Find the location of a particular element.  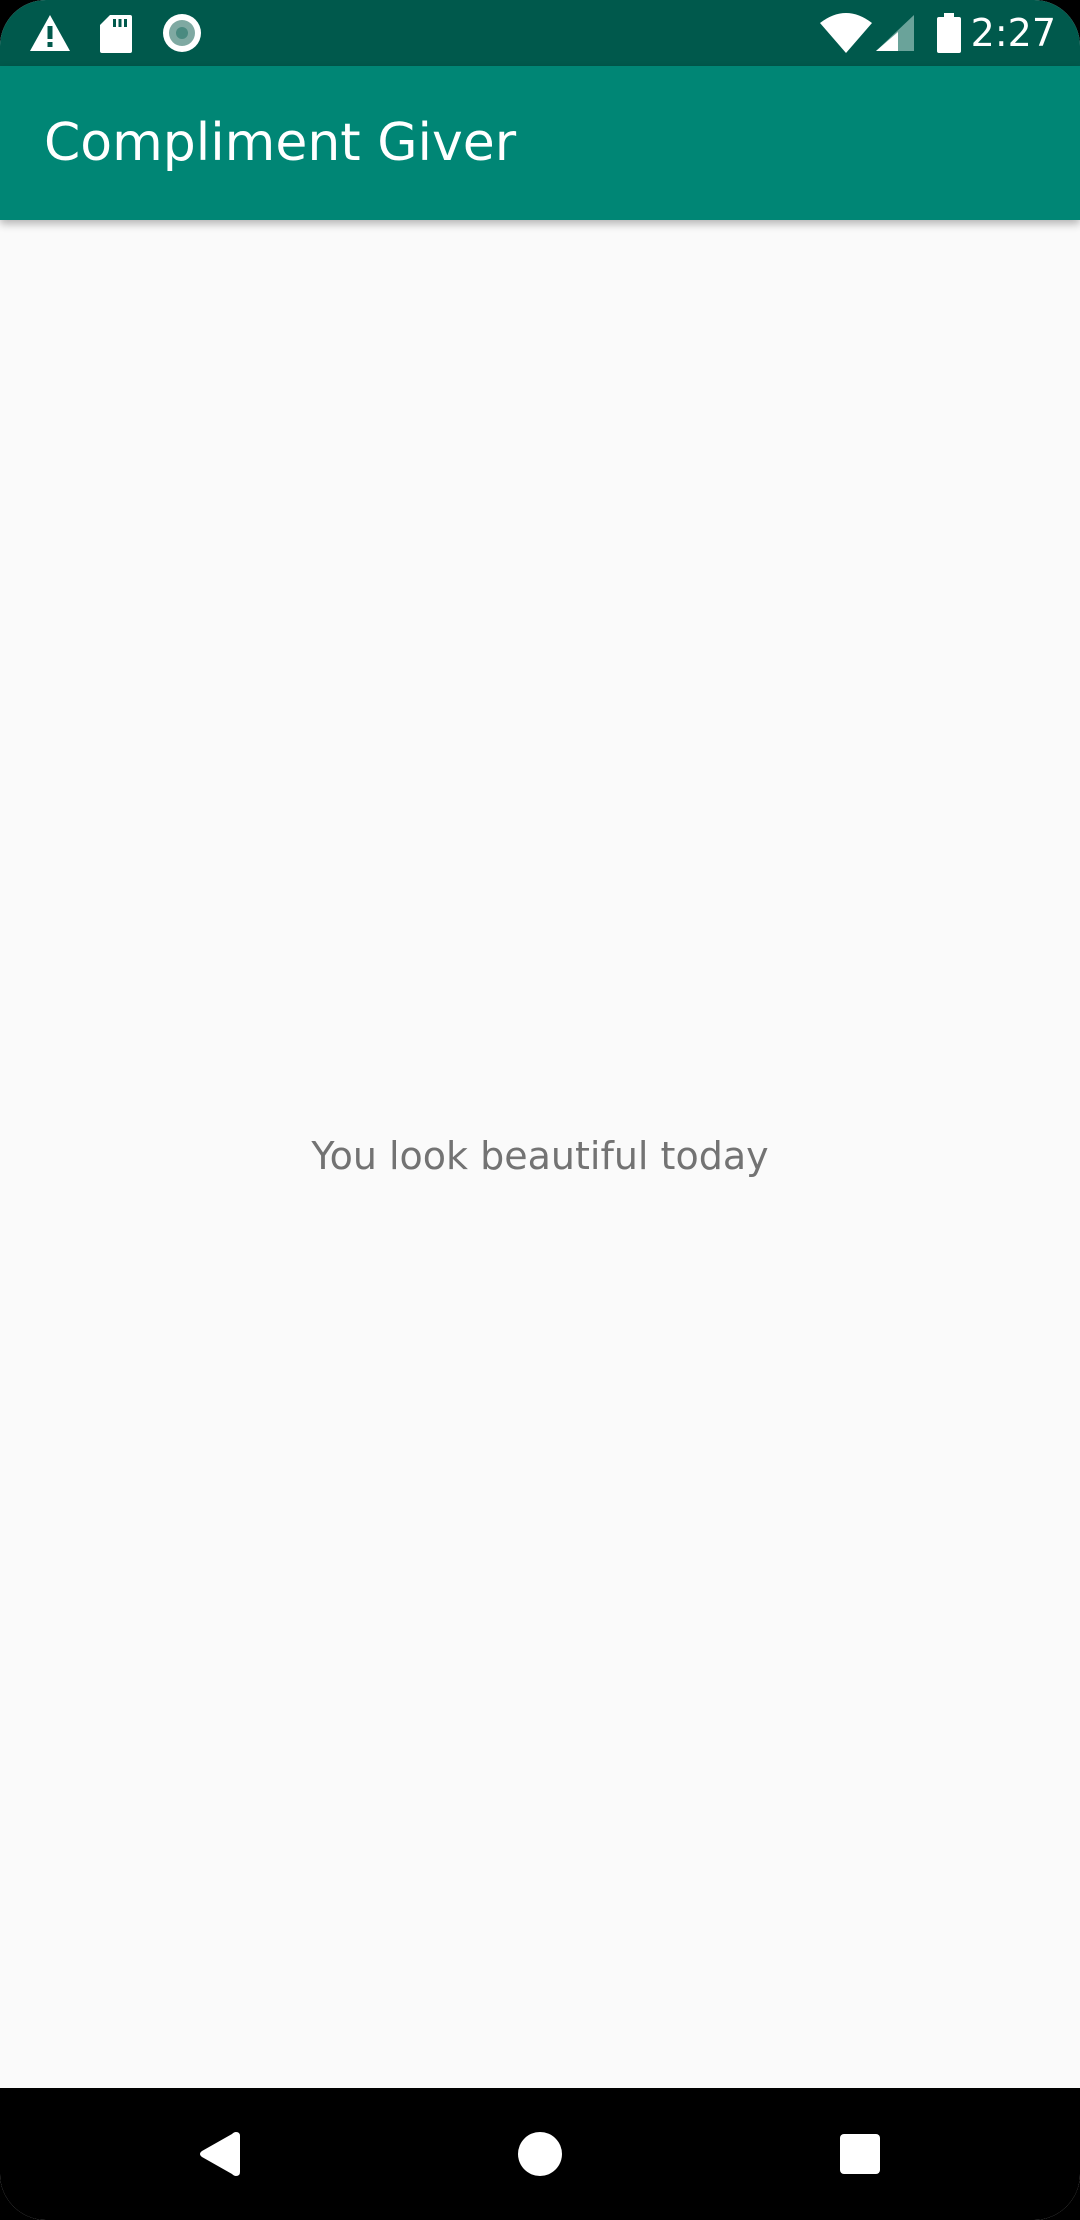

wifi-icon is located at coordinates (846, 33).